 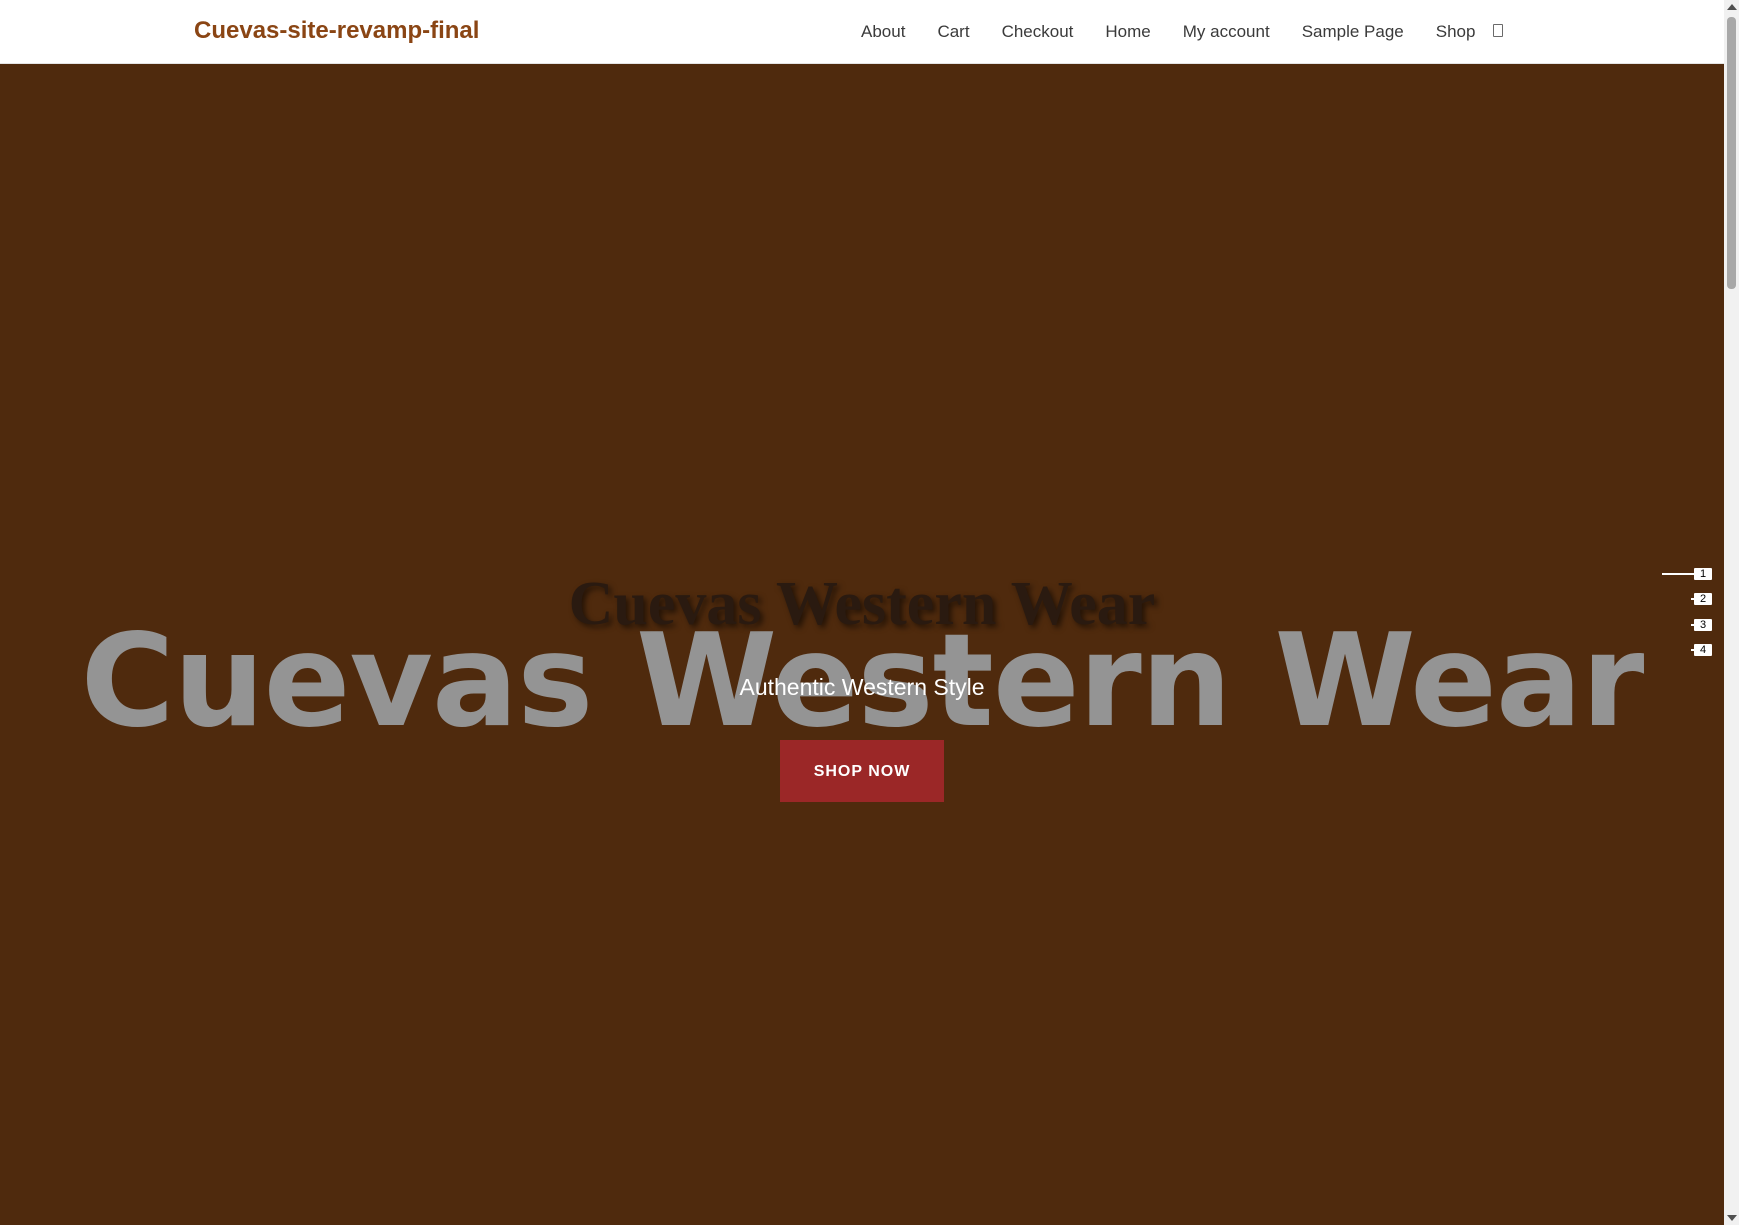 I want to click on hero-subtitle: Authentic Western Style, so click(x=862, y=687).